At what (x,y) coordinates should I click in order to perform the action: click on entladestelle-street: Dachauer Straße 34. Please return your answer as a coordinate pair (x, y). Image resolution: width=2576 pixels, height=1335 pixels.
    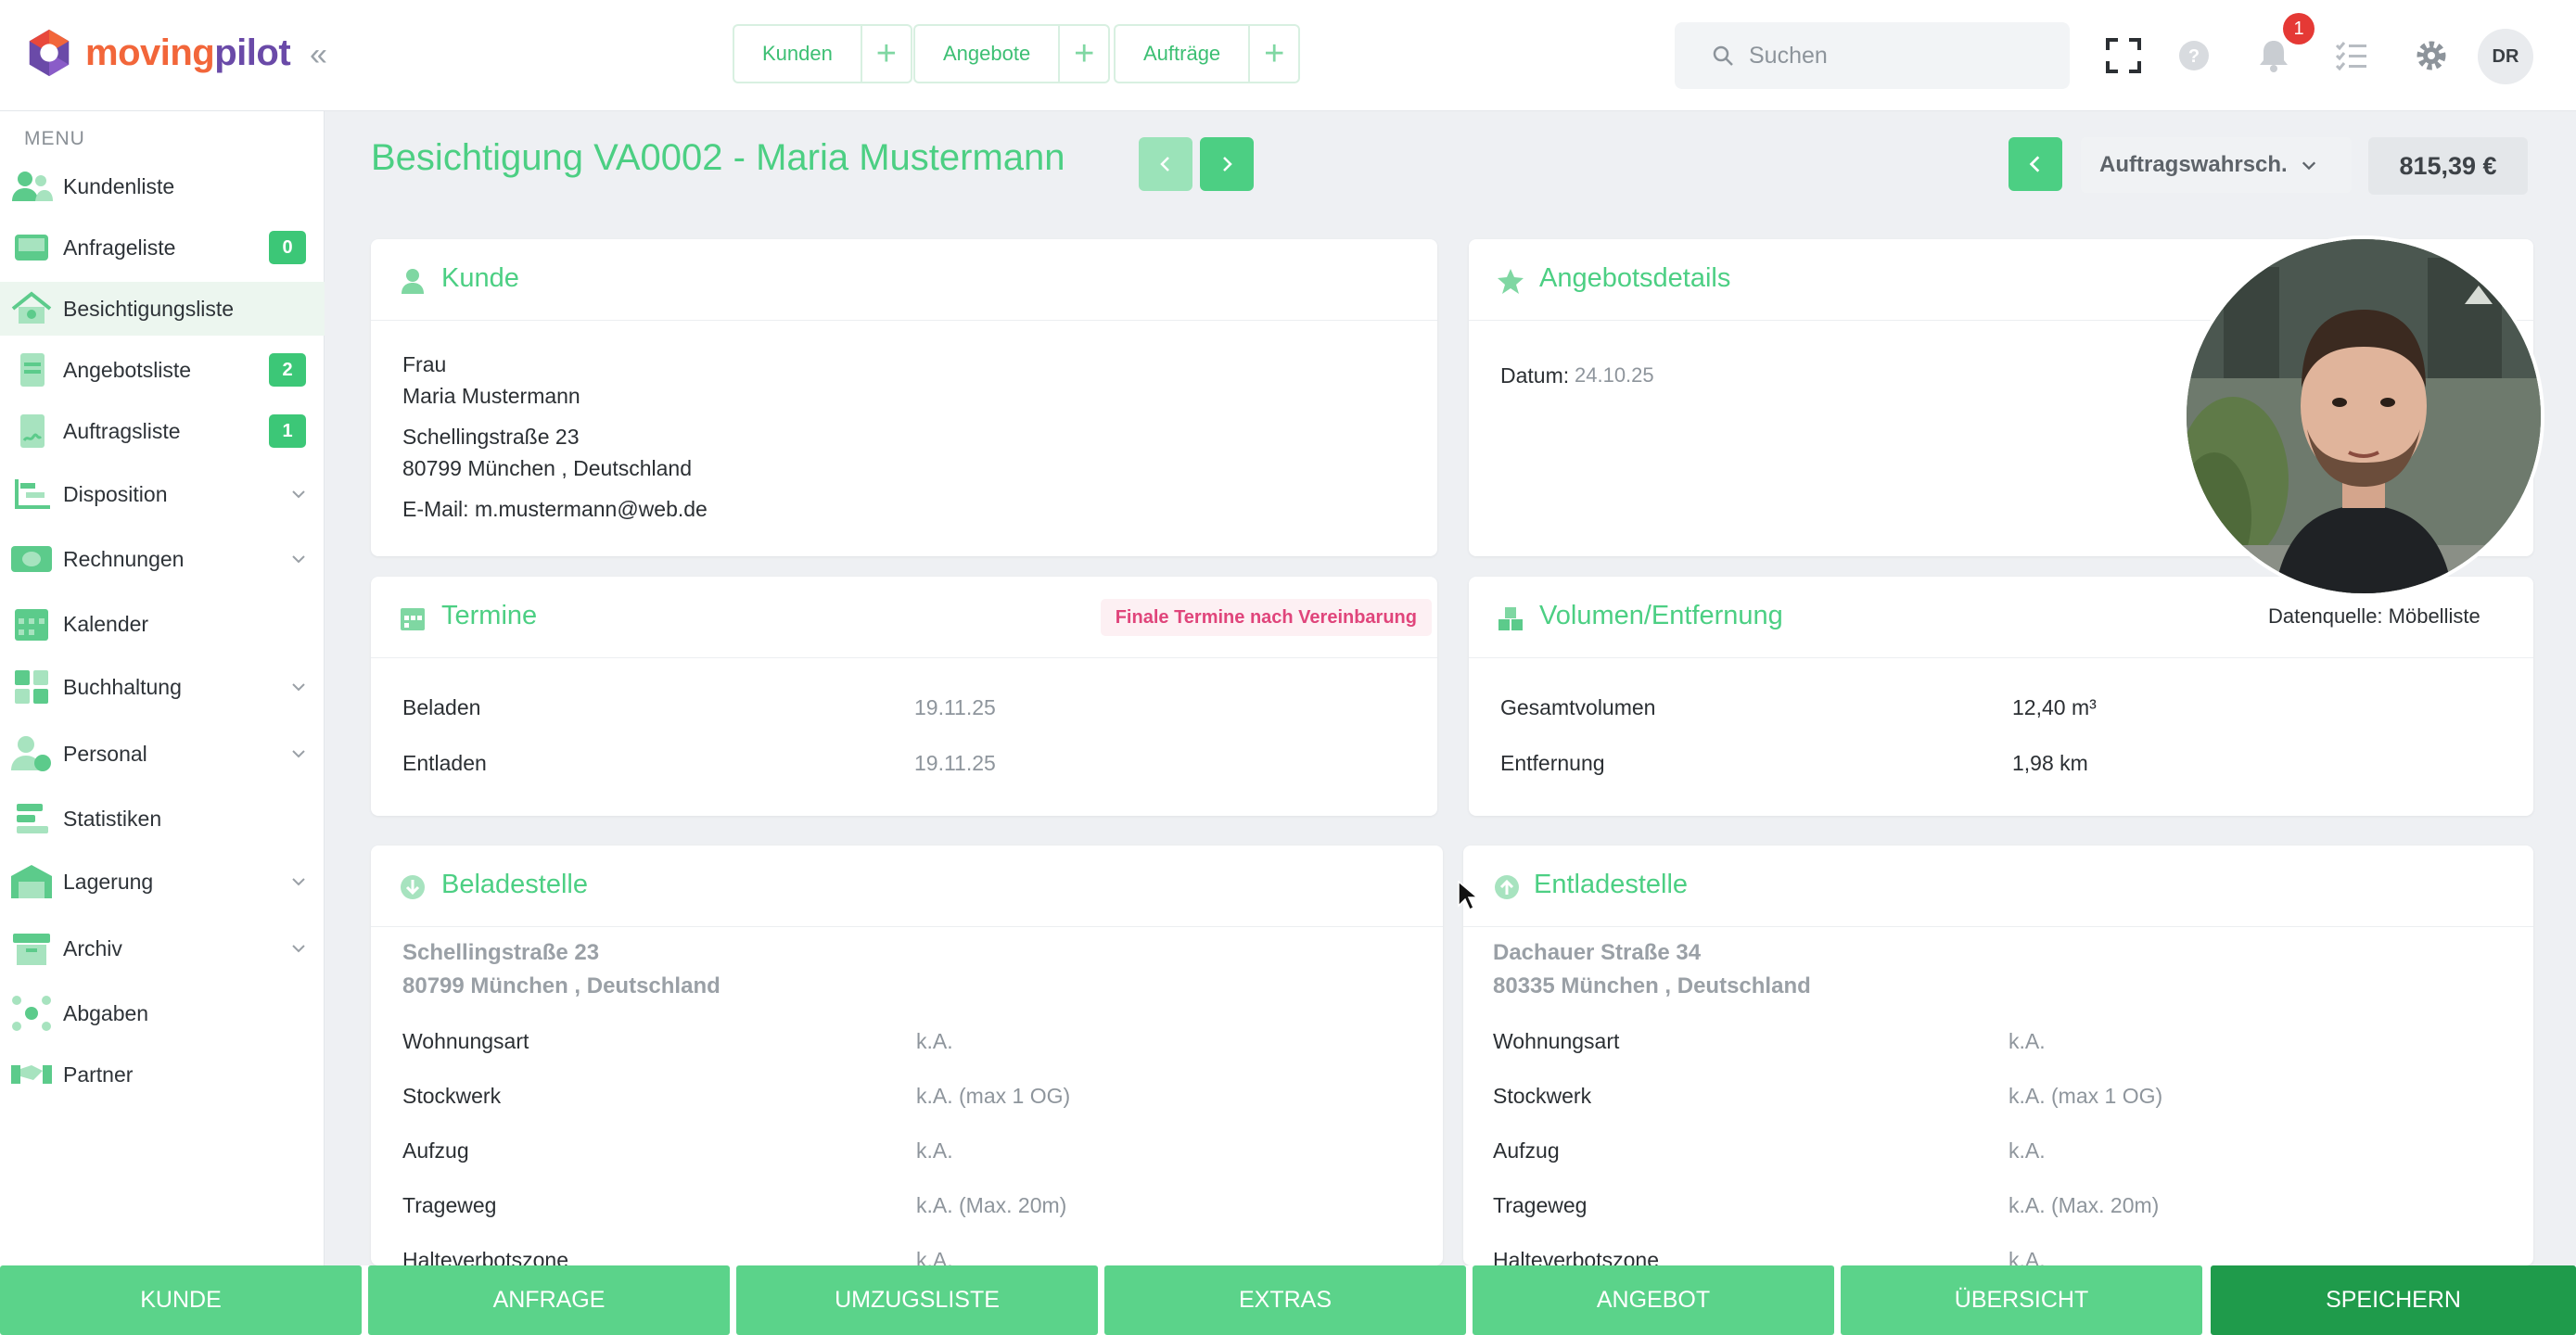
    Looking at the image, I should click on (1598, 953).